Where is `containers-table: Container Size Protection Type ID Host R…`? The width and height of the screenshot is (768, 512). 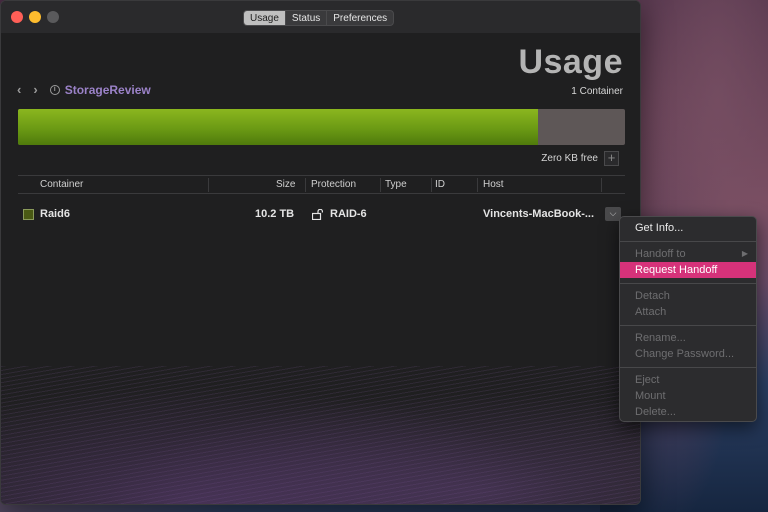 containers-table: Container Size Protection Type ID Host R… is located at coordinates (321, 202).